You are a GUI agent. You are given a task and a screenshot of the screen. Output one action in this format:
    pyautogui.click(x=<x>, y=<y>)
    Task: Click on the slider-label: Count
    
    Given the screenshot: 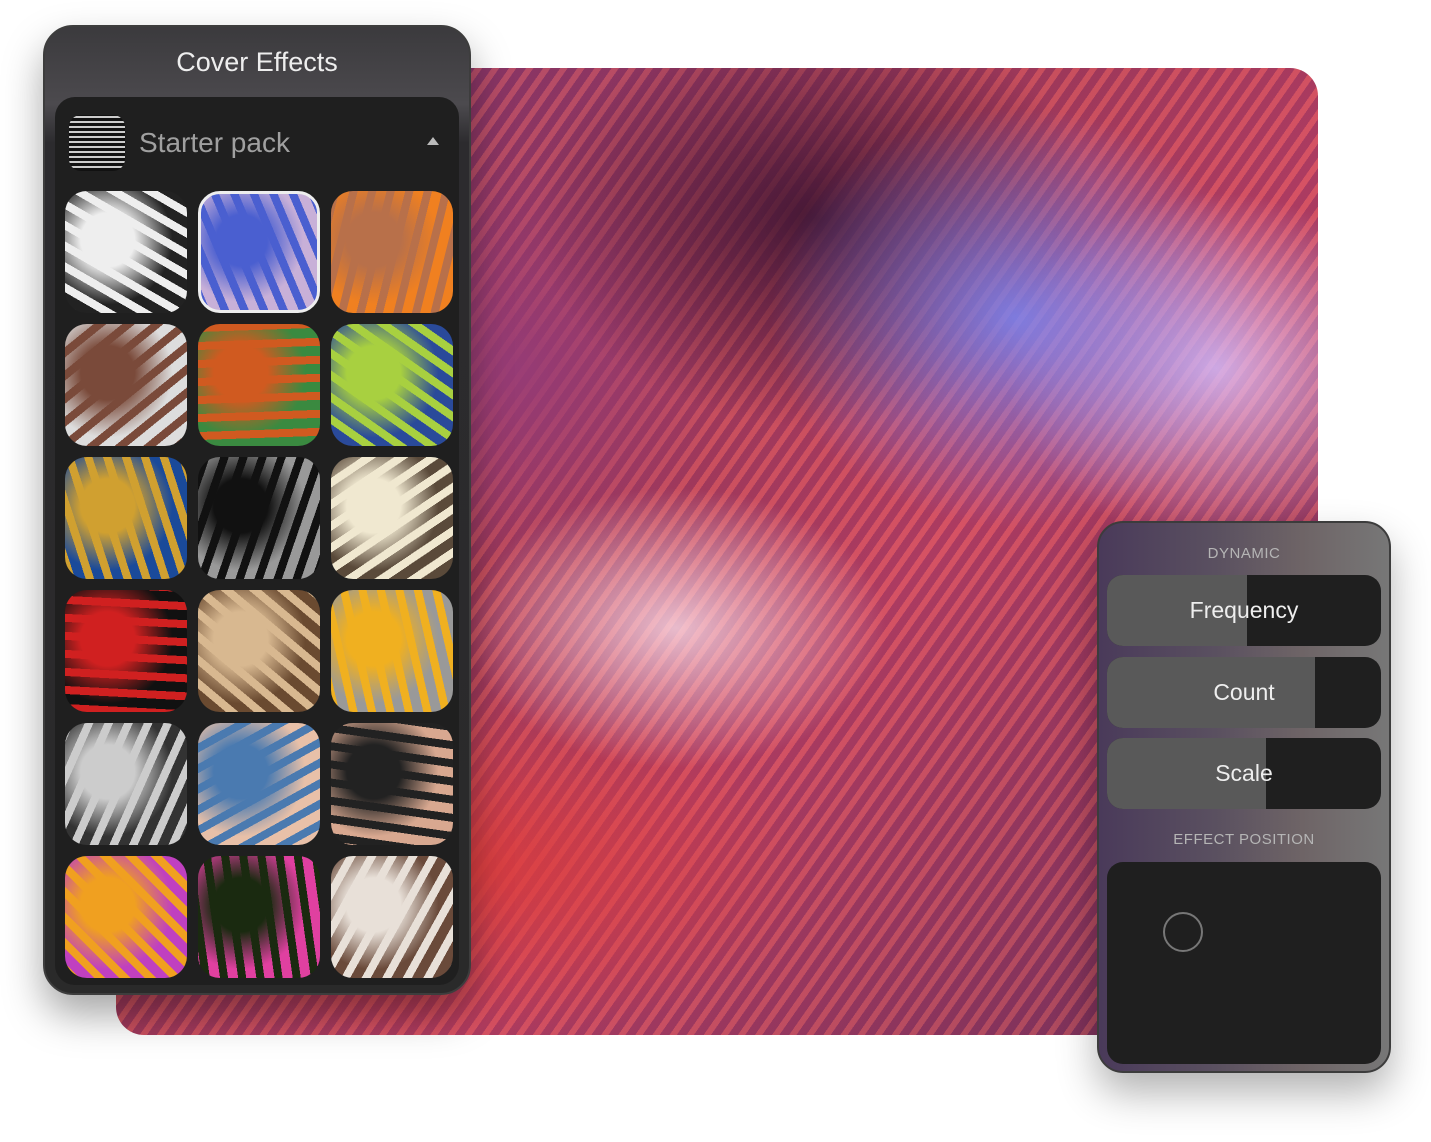 What is the action you would take?
    pyautogui.click(x=1244, y=692)
    